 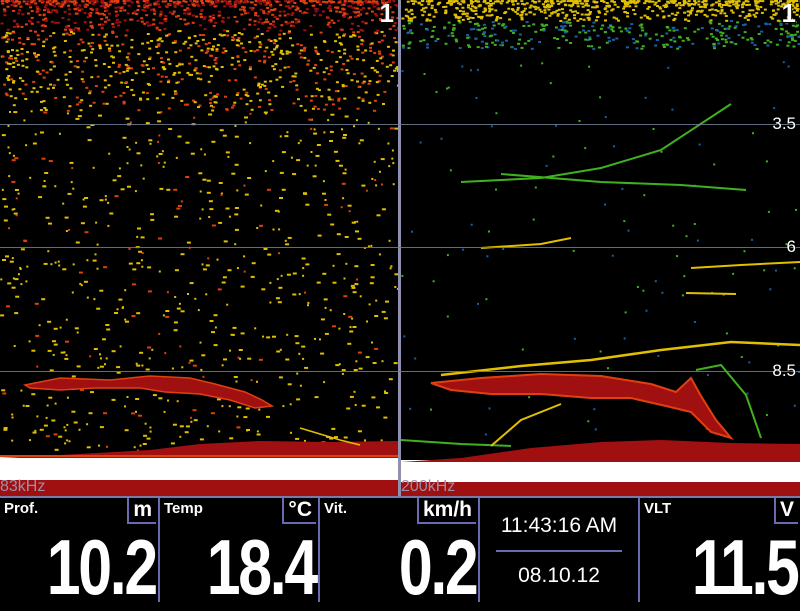 I want to click on frequency-label-left: 83kHz, so click(x=22, y=487).